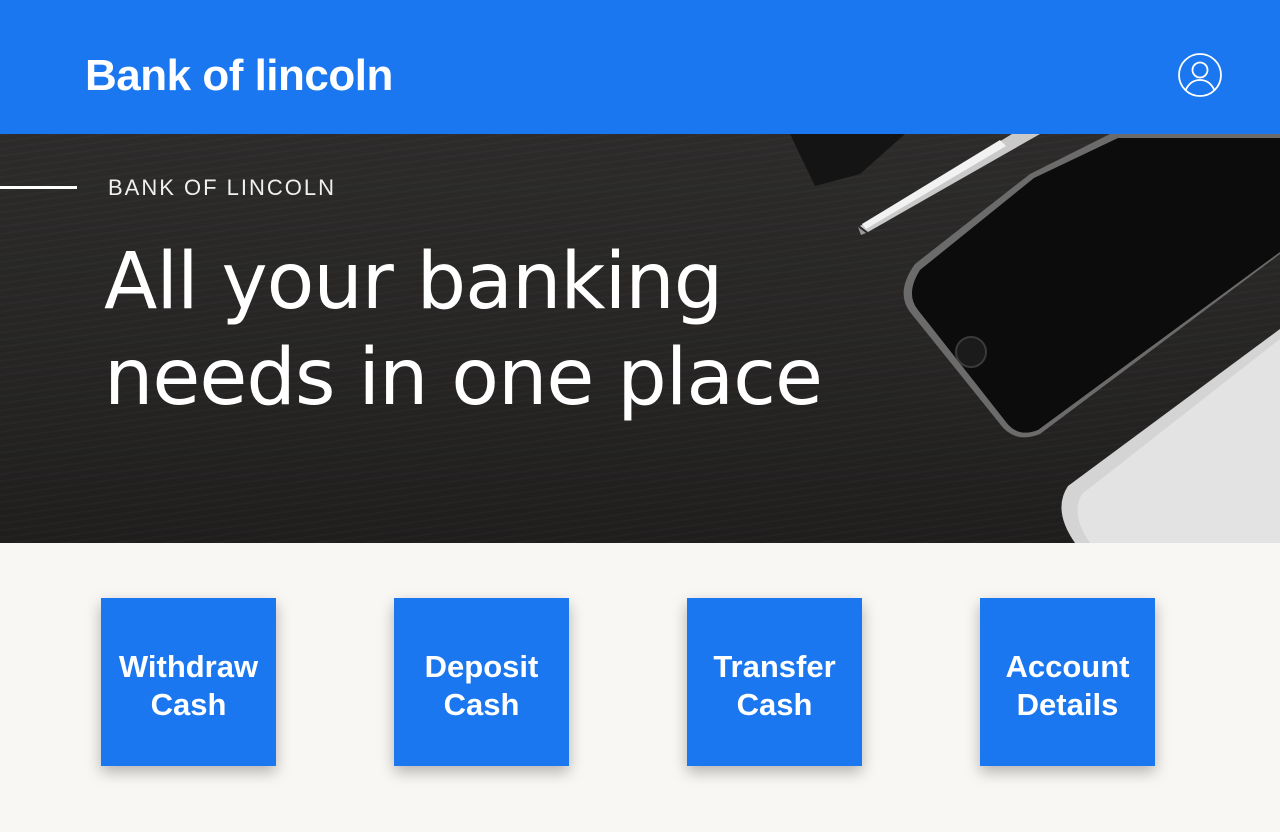 The height and width of the screenshot is (832, 1280). I want to click on withdraw-cash-label: Withdraw Cash, so click(188, 685).